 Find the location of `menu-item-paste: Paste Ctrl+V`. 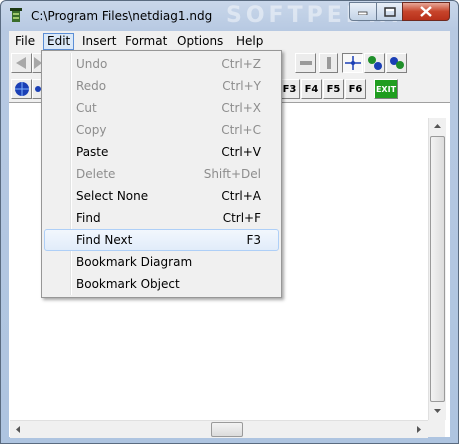

menu-item-paste: Paste Ctrl+V is located at coordinates (161, 152).